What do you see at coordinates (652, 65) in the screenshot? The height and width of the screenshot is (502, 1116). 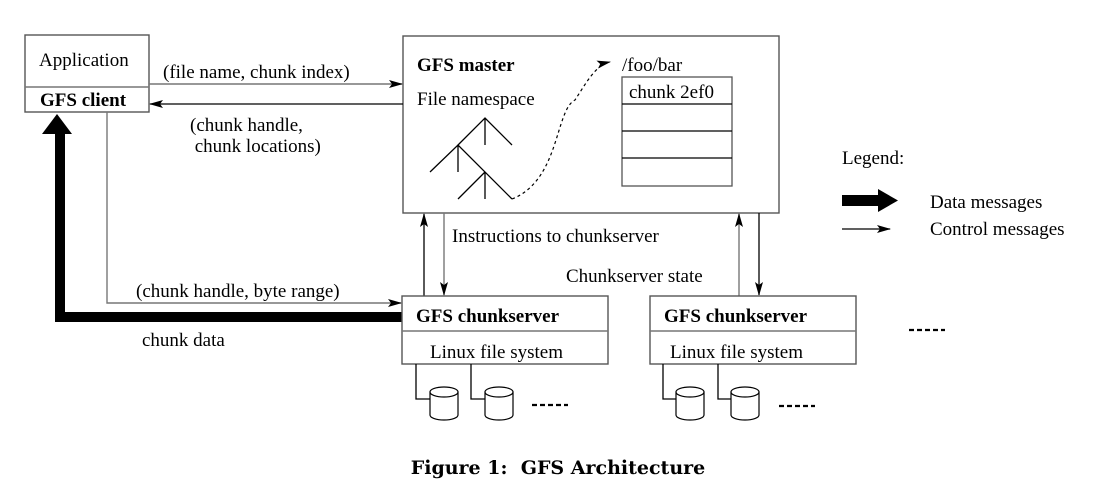 I see `file-path-label: /foo/bar` at bounding box center [652, 65].